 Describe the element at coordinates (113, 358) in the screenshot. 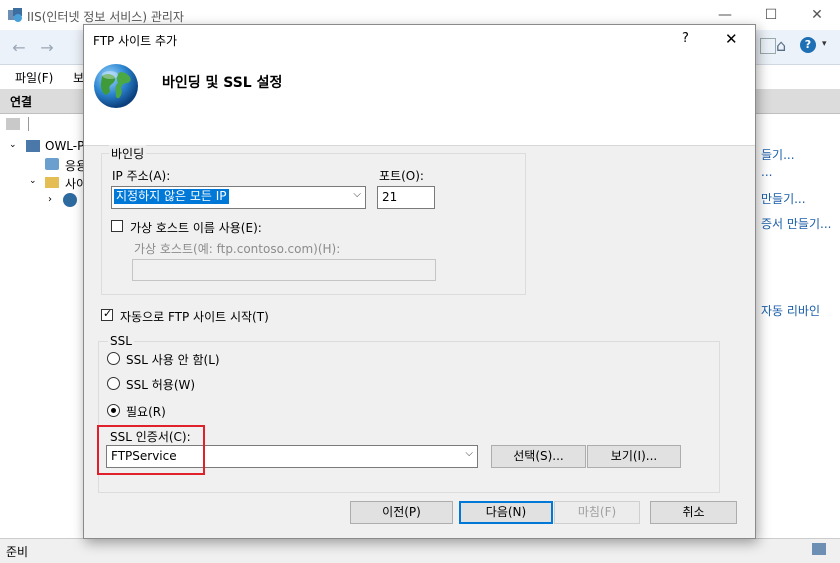

I see `ssl-none-radio` at that location.